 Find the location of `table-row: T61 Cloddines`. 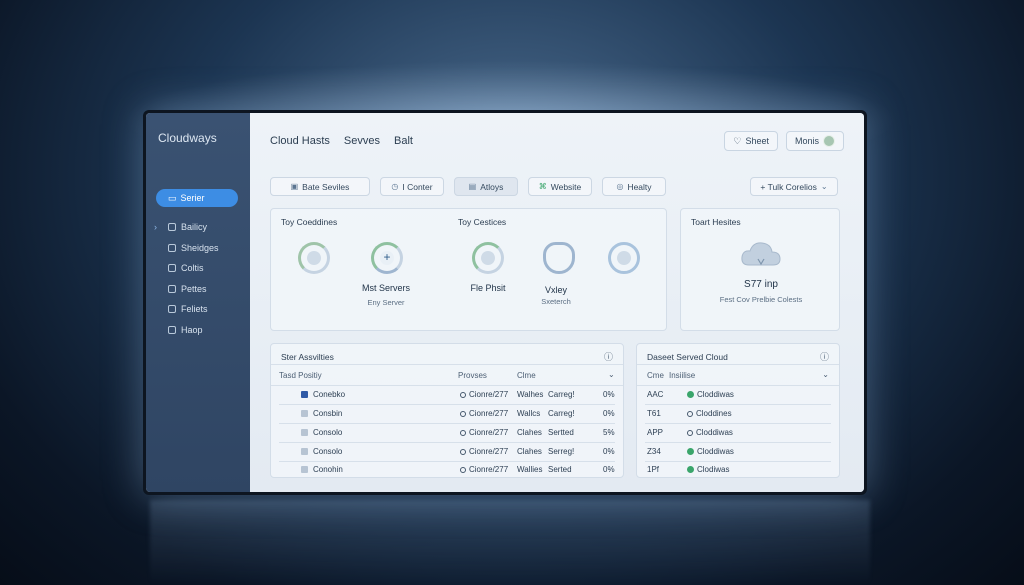

table-row: T61 Cloddines is located at coordinates (738, 413).